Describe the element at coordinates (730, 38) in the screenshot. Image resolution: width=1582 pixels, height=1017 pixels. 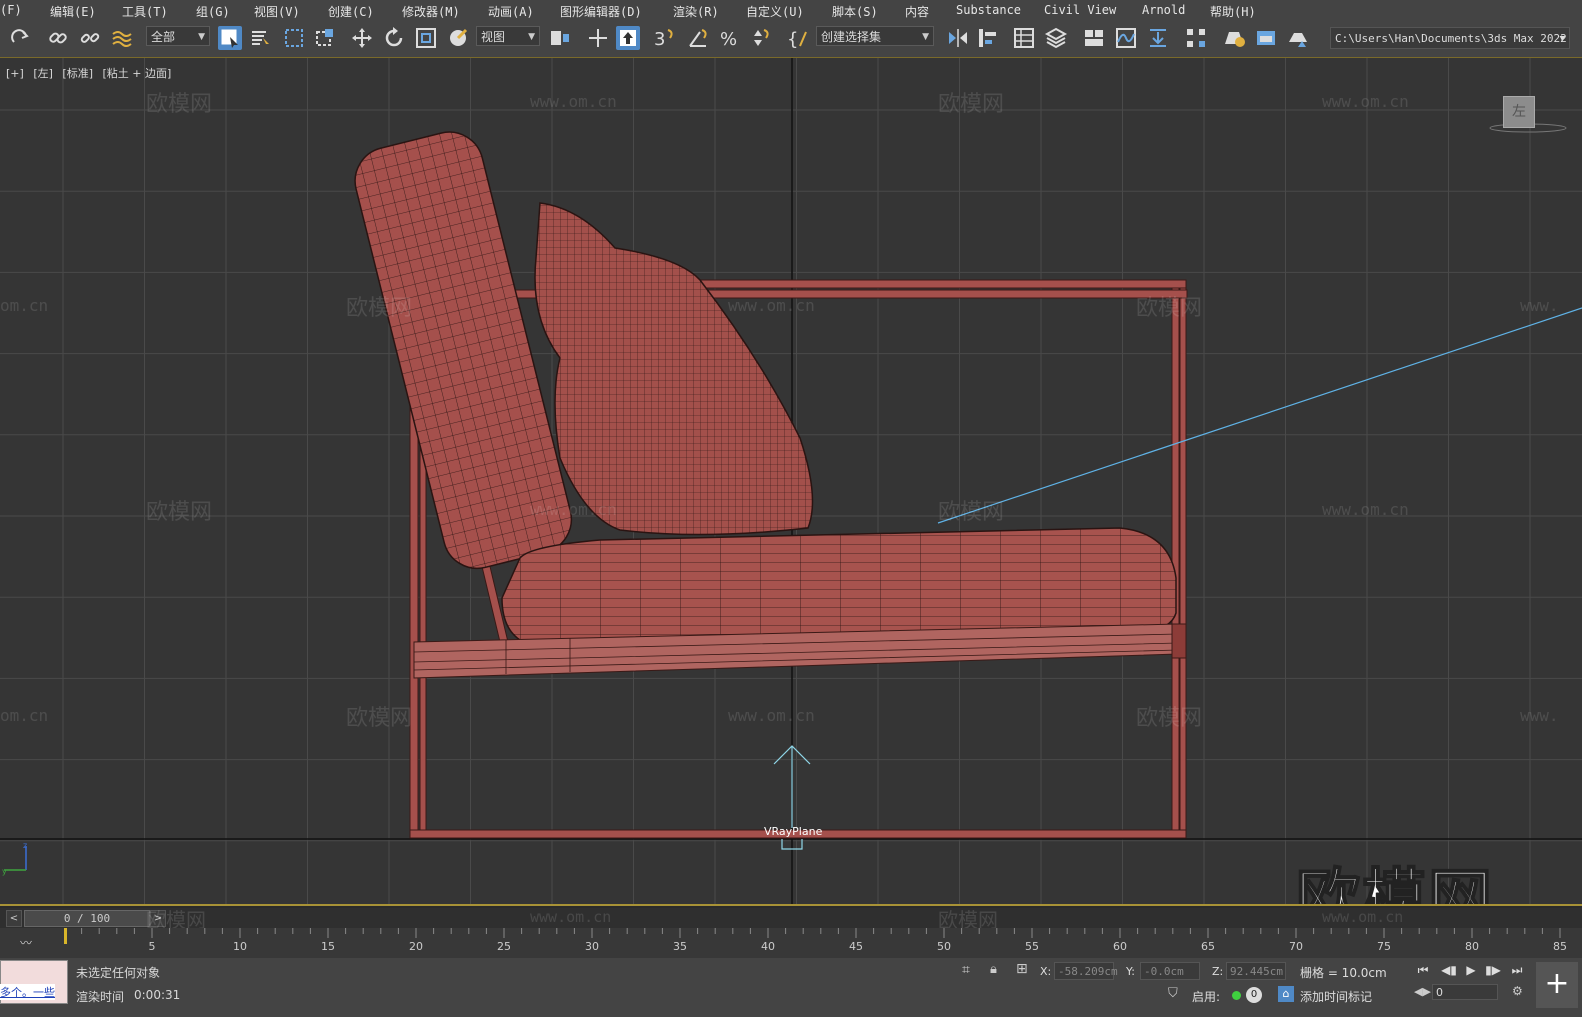
I see `percent-snap-icon: %` at that location.